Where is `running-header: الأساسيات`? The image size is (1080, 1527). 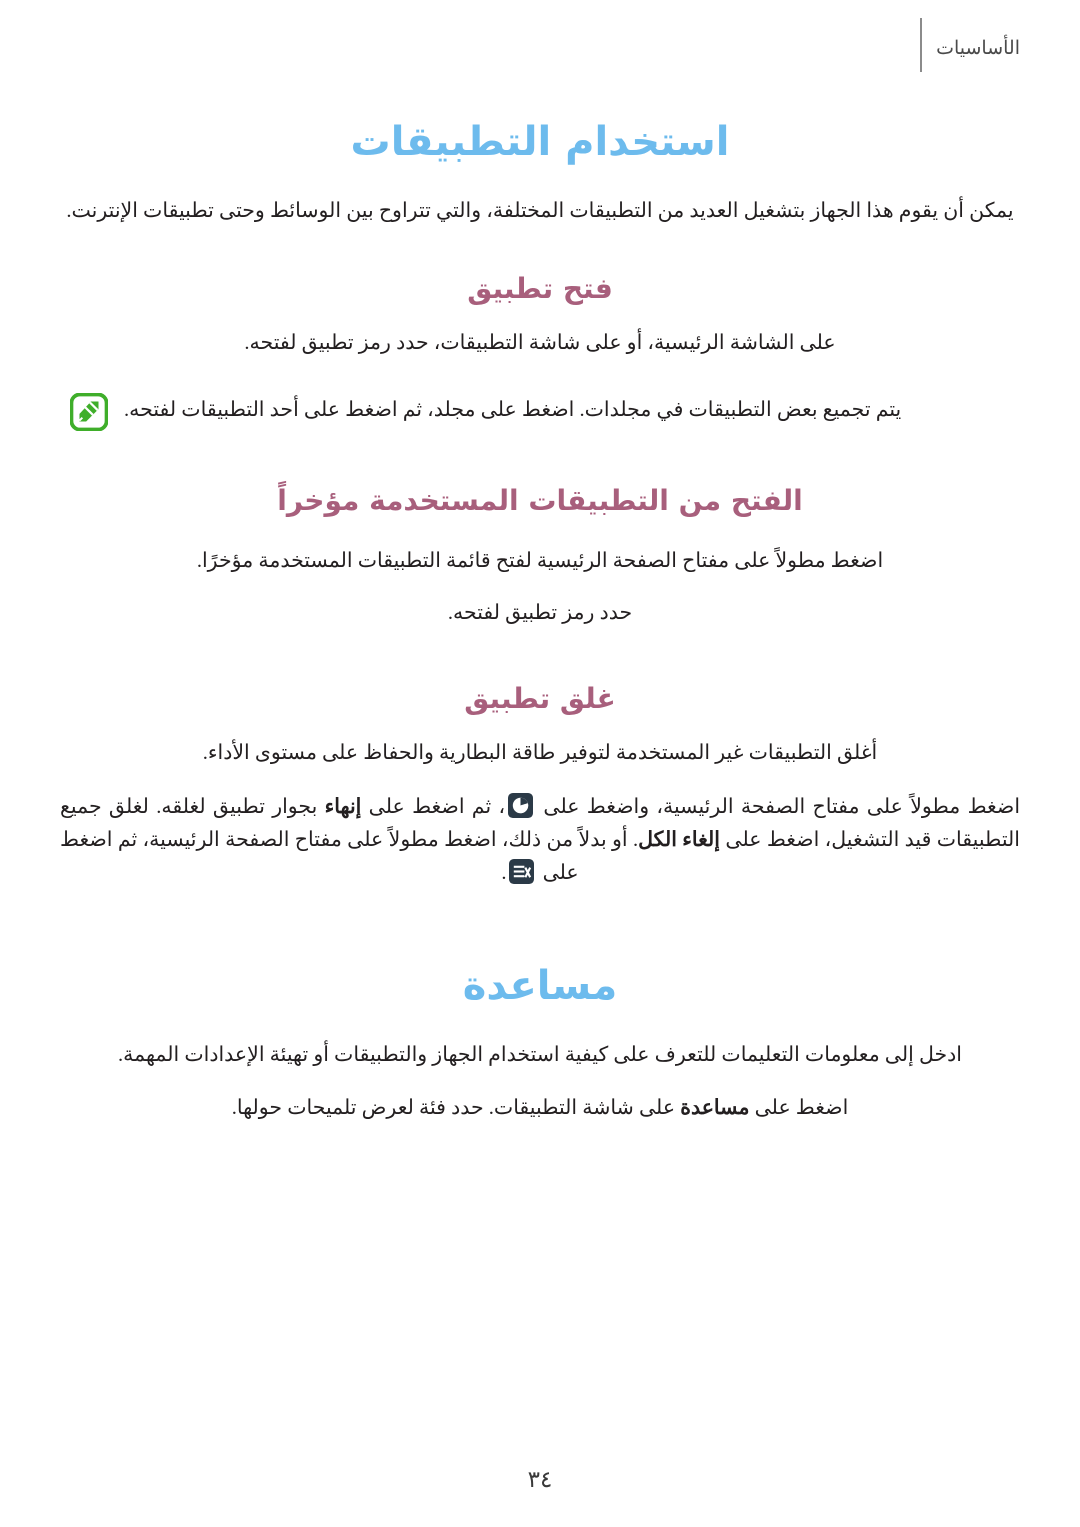 running-header: الأساسيات is located at coordinates (970, 45).